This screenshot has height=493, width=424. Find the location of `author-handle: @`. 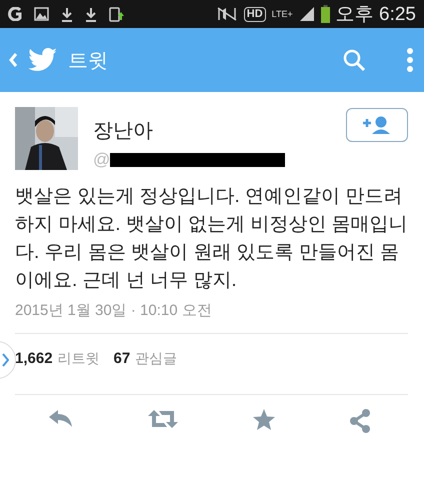

author-handle: @ is located at coordinates (101, 160).